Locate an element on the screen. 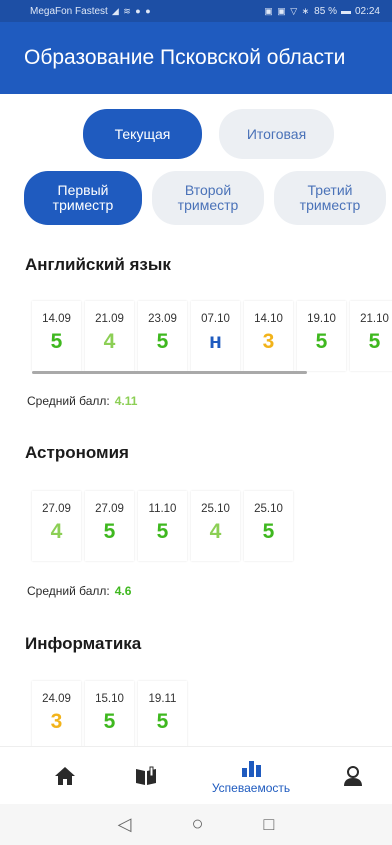 The image size is (392, 845). nav-diary is located at coordinates (146, 776).